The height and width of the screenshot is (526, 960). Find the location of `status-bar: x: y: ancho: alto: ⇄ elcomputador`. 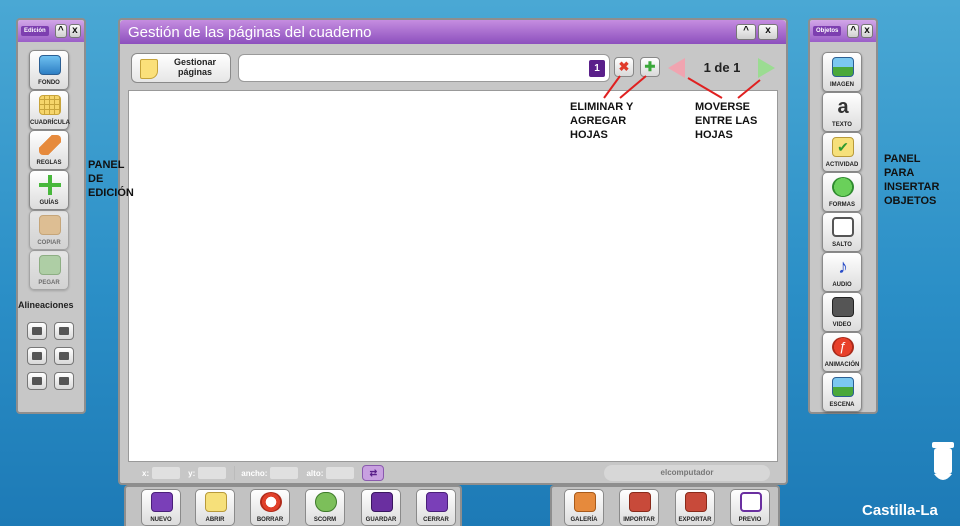

status-bar: x: y: ancho: alto: ⇄ elcomputador is located at coordinates (453, 473).